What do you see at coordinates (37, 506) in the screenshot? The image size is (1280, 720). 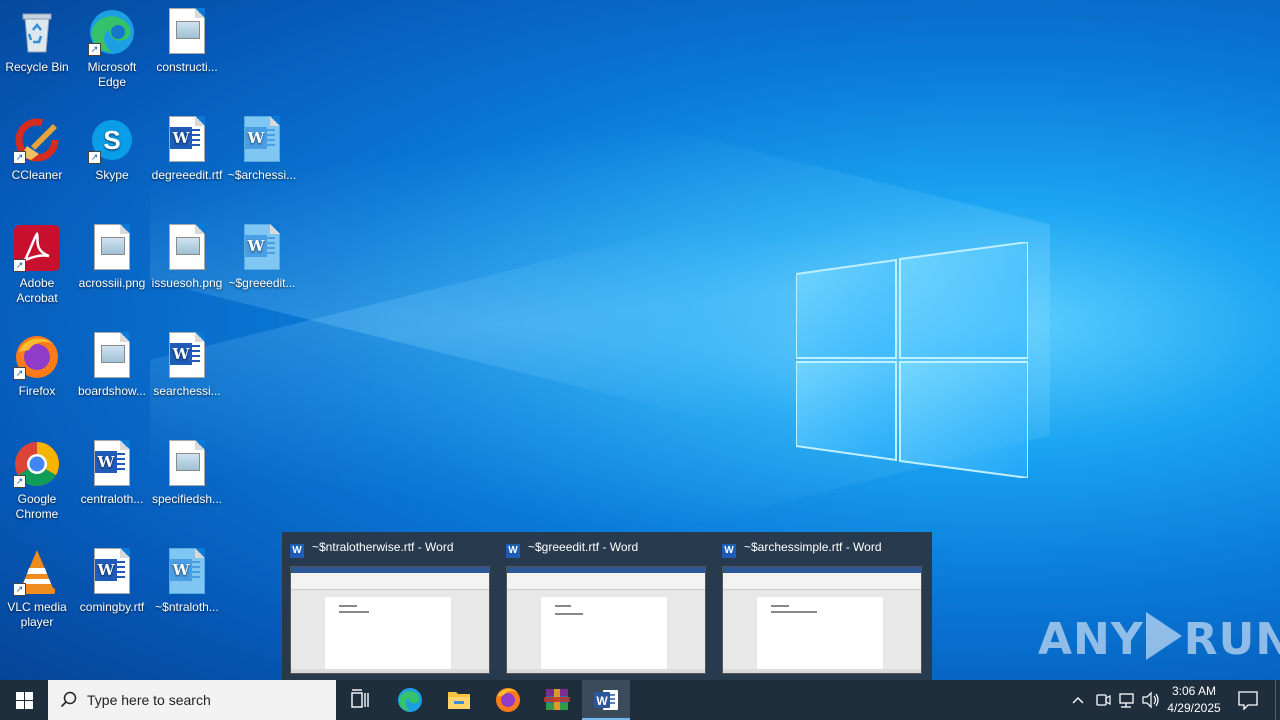 I see `desktop-icon-label: Google Chrome` at bounding box center [37, 506].